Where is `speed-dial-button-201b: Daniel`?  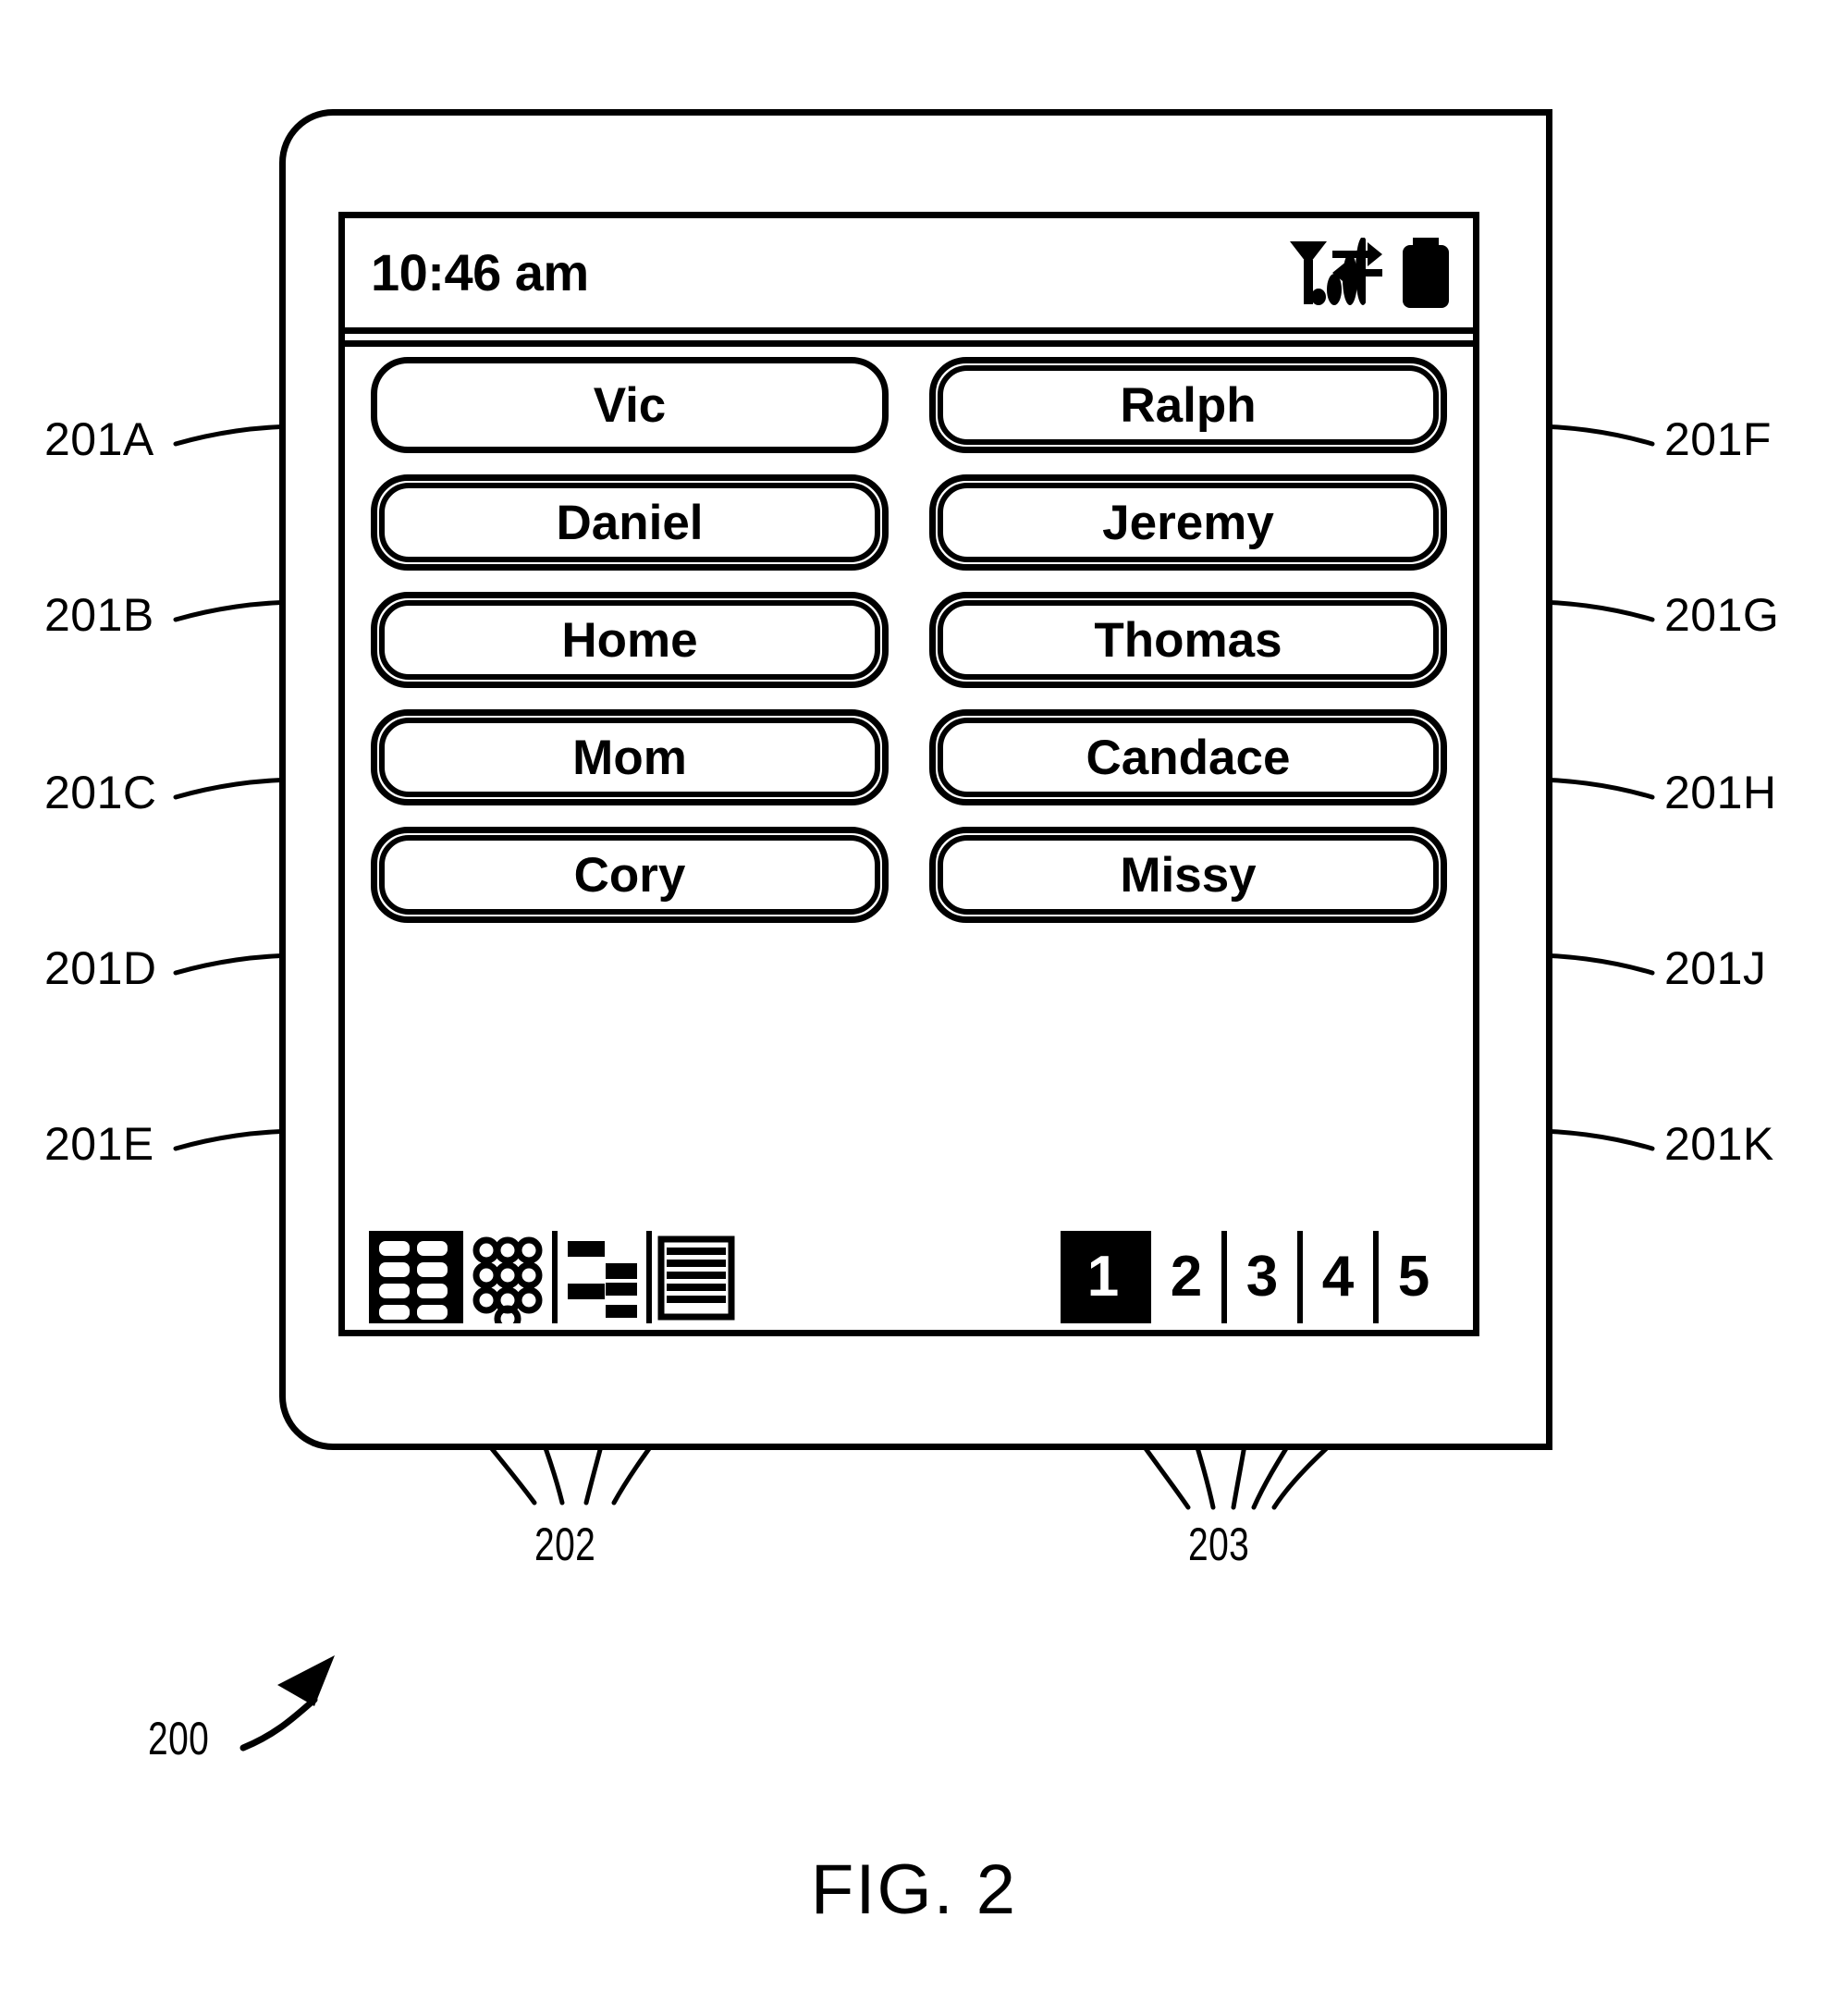 speed-dial-button-201b: Daniel is located at coordinates (630, 522).